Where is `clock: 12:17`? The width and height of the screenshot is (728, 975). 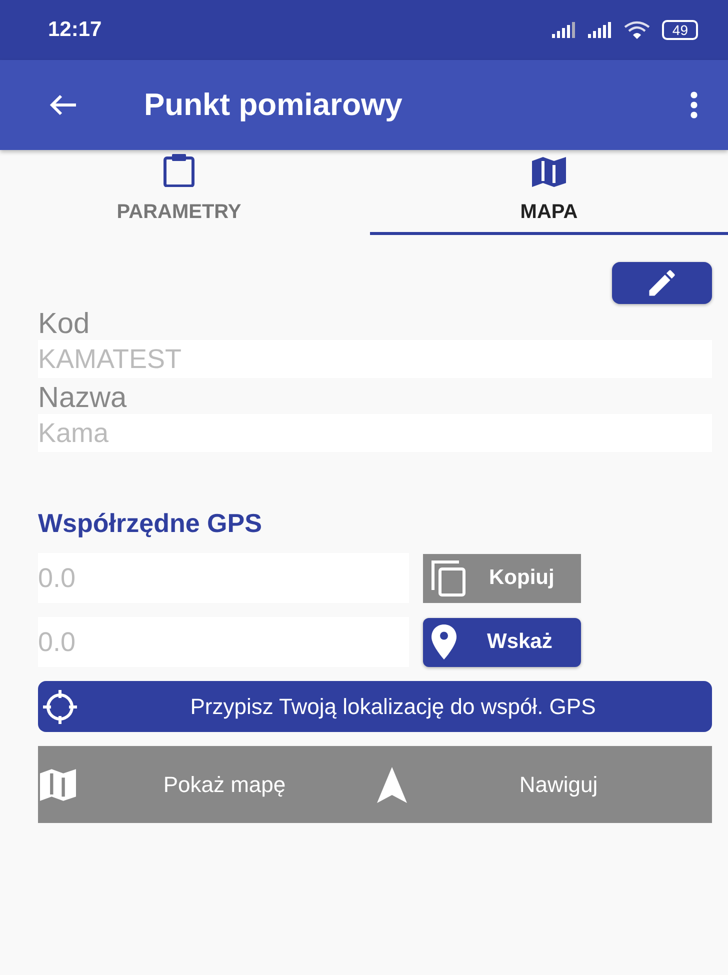 clock: 12:17 is located at coordinates (75, 30).